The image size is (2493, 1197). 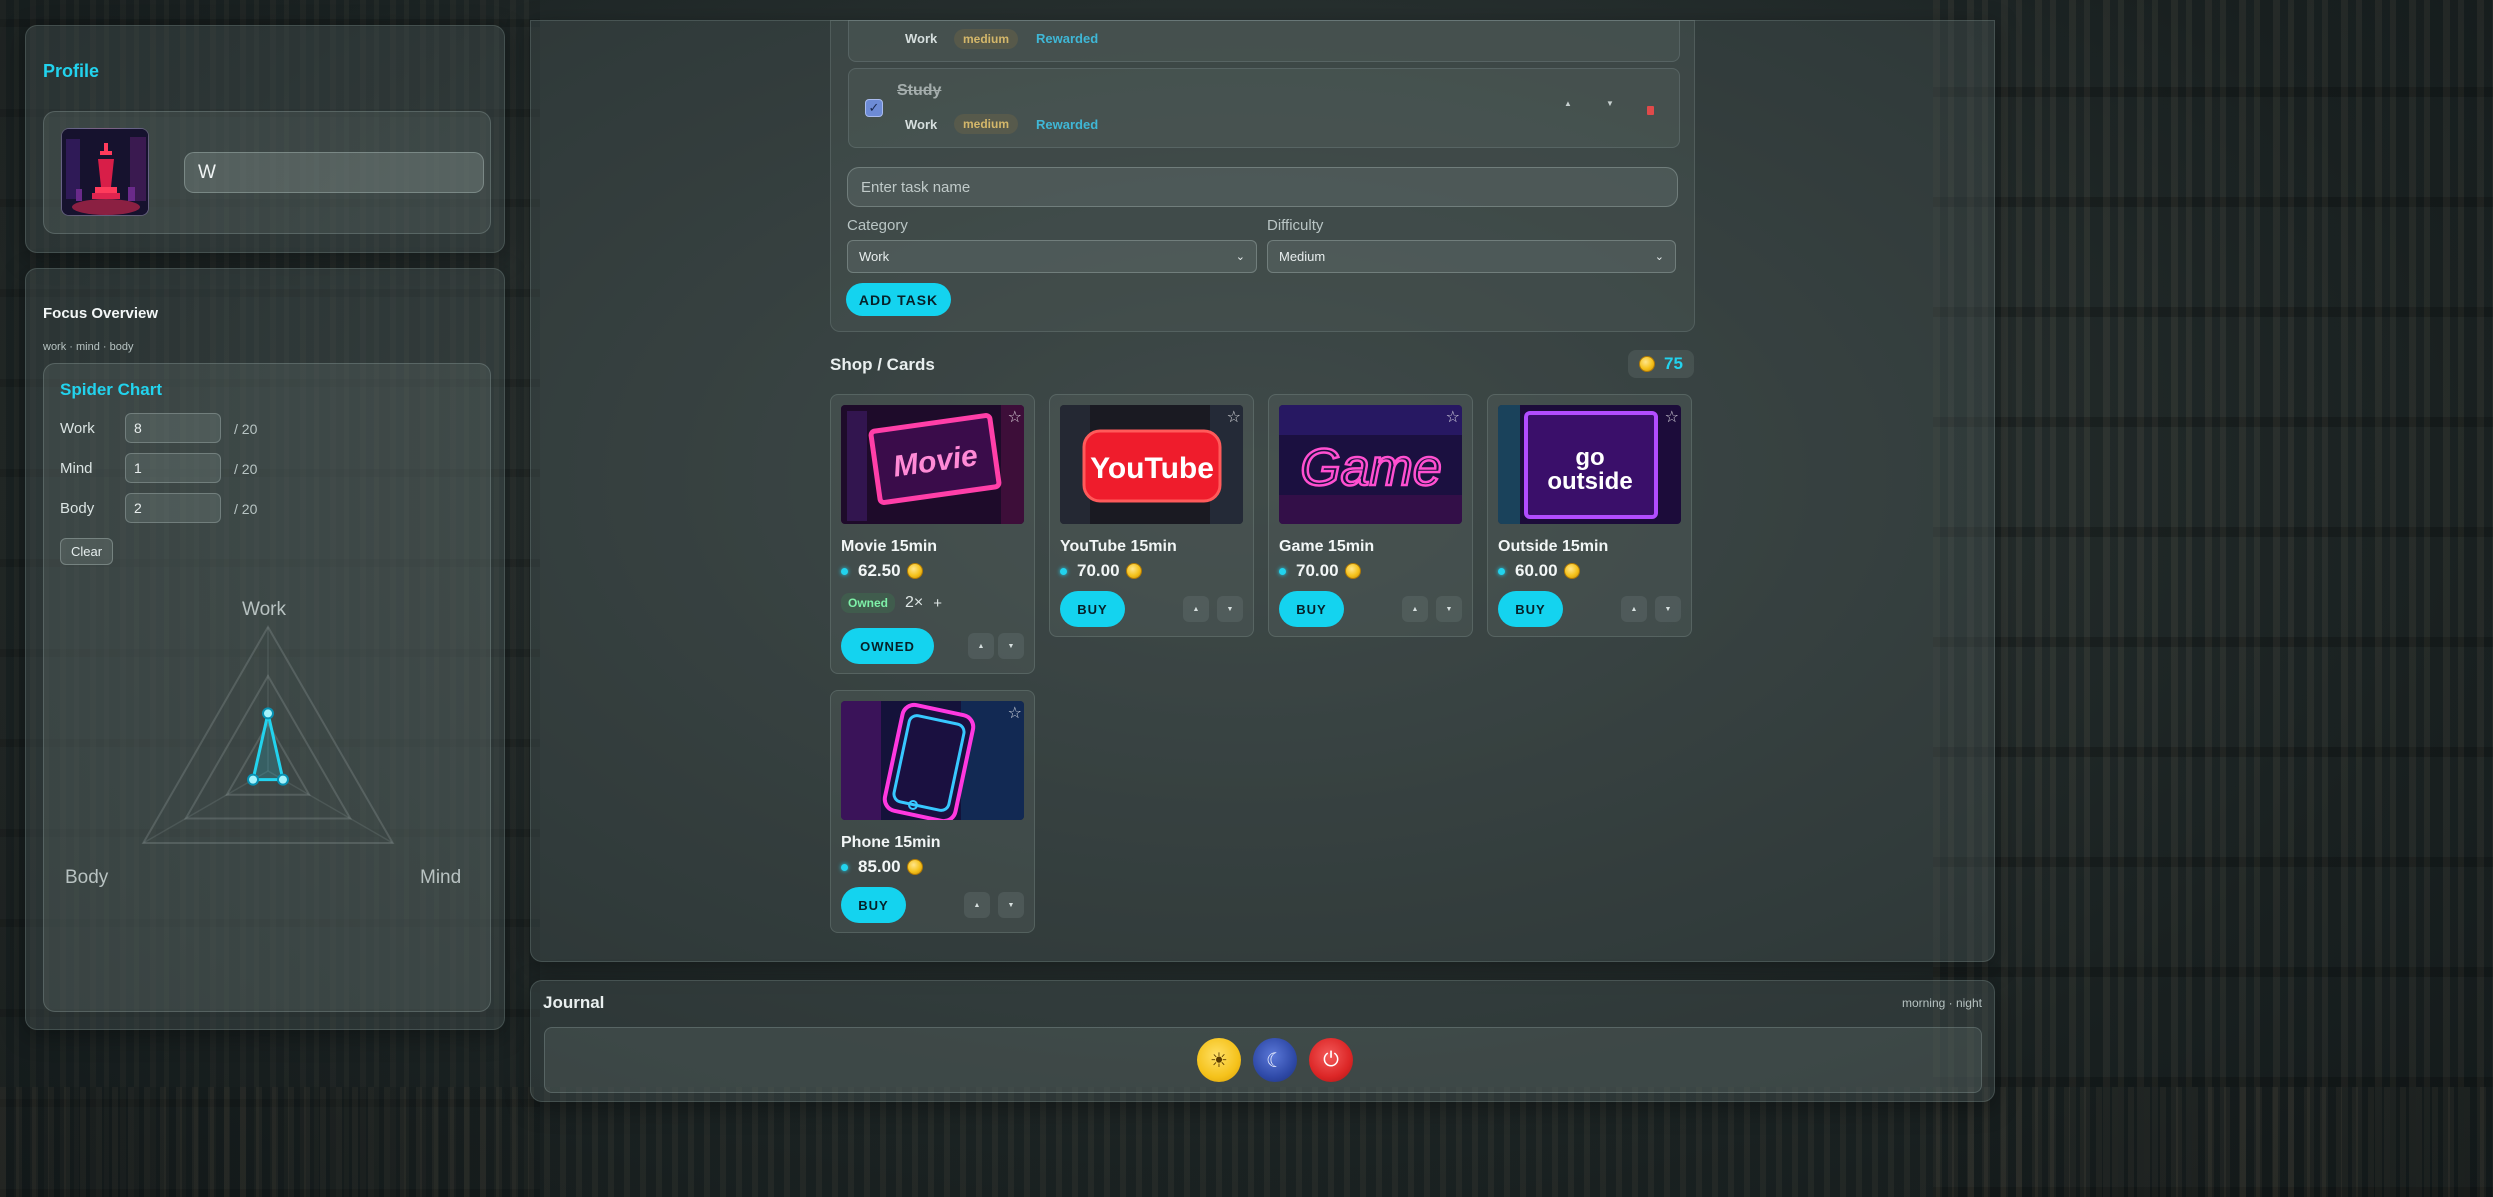 What do you see at coordinates (1098, 570) in the screenshot?
I see `price-value: 70.00` at bounding box center [1098, 570].